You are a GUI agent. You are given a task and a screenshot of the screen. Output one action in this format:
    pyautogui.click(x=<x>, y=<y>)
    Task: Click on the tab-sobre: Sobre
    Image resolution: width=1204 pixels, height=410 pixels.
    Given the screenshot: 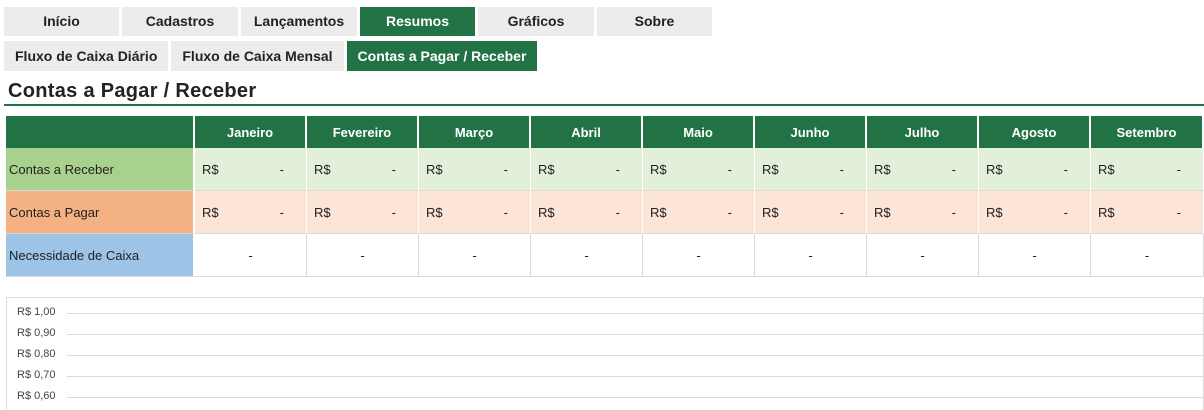 What is the action you would take?
    pyautogui.click(x=654, y=21)
    